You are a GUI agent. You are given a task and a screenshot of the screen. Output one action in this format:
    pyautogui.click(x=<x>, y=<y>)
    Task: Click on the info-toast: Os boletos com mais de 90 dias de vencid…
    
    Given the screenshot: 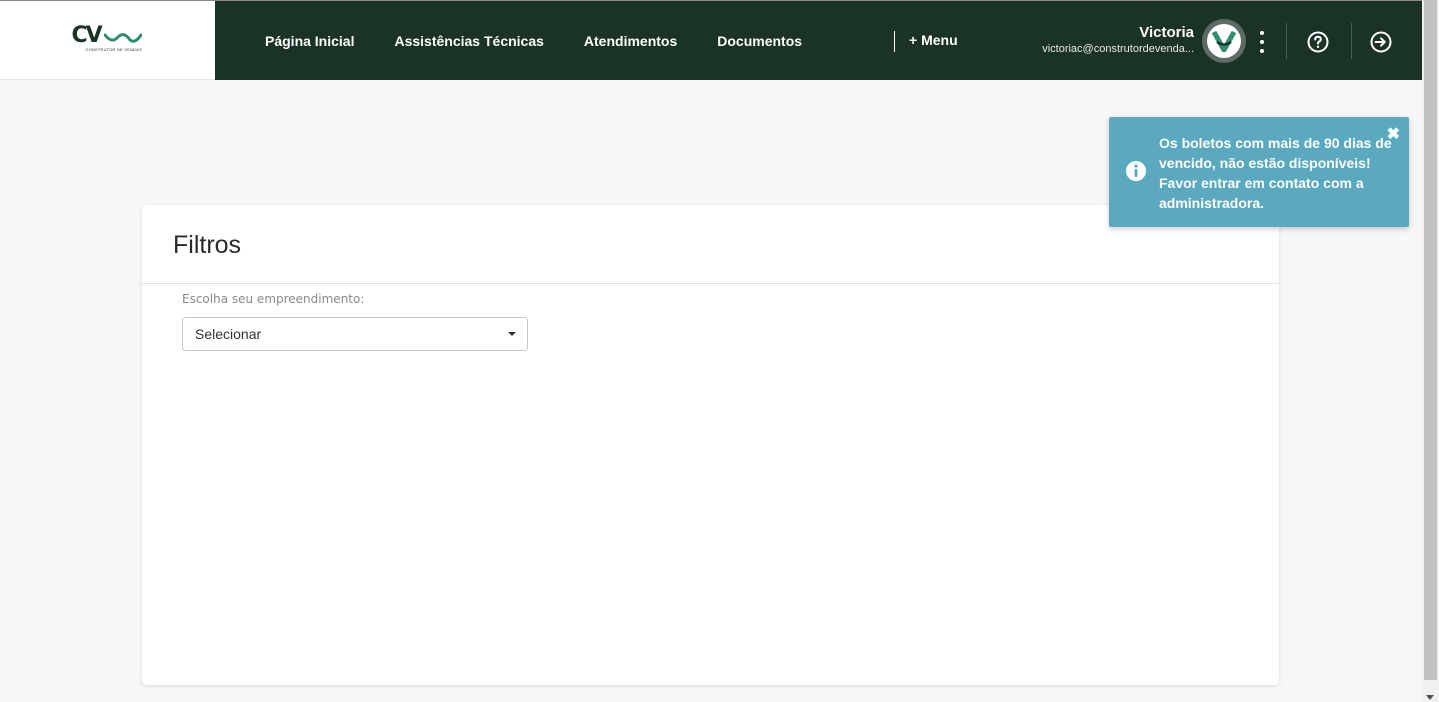 What is the action you would take?
    pyautogui.click(x=1259, y=172)
    